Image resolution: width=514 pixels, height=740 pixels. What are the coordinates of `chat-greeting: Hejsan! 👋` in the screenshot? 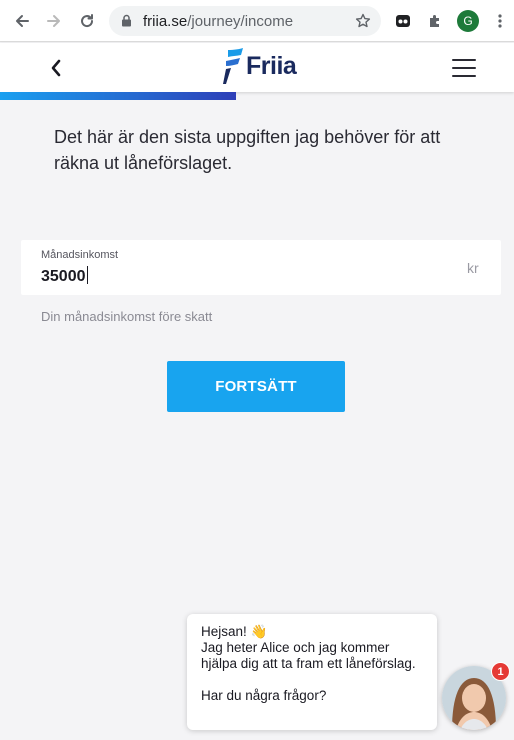 It's located at (234, 631).